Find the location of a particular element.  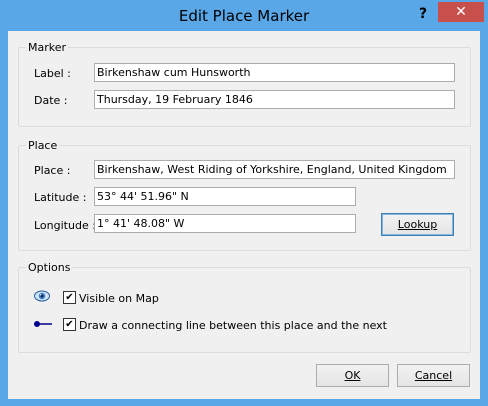

help-button: ? is located at coordinates (423, 14).